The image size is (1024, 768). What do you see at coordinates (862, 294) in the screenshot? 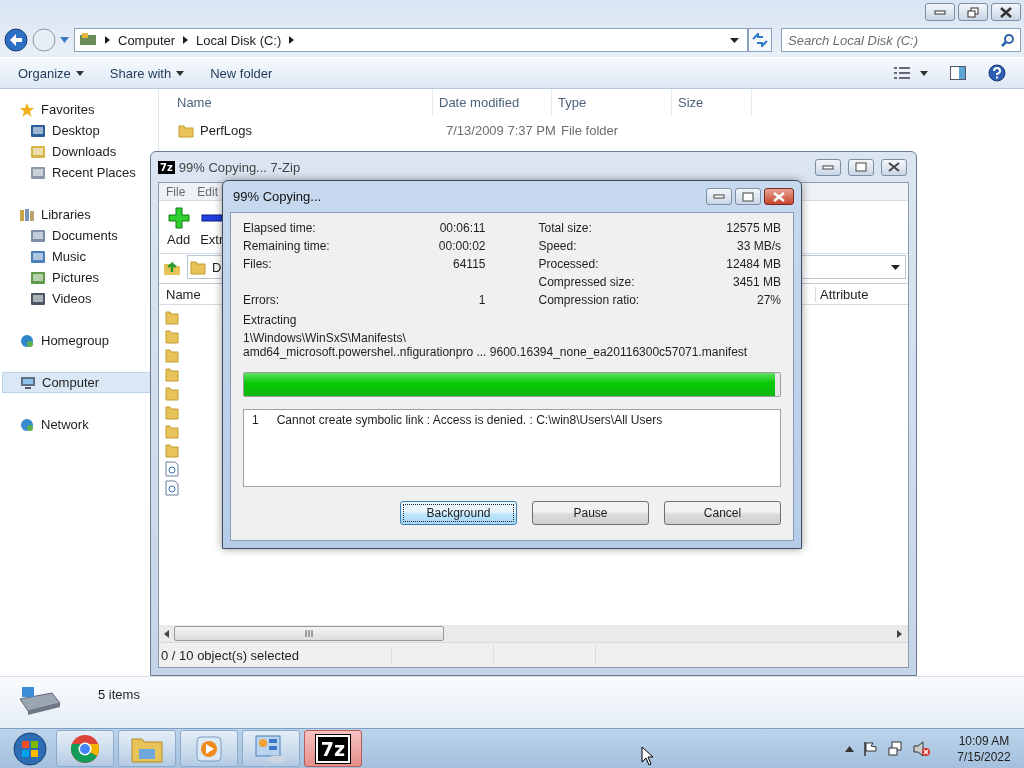
I see `column-header: Attribute` at bounding box center [862, 294].